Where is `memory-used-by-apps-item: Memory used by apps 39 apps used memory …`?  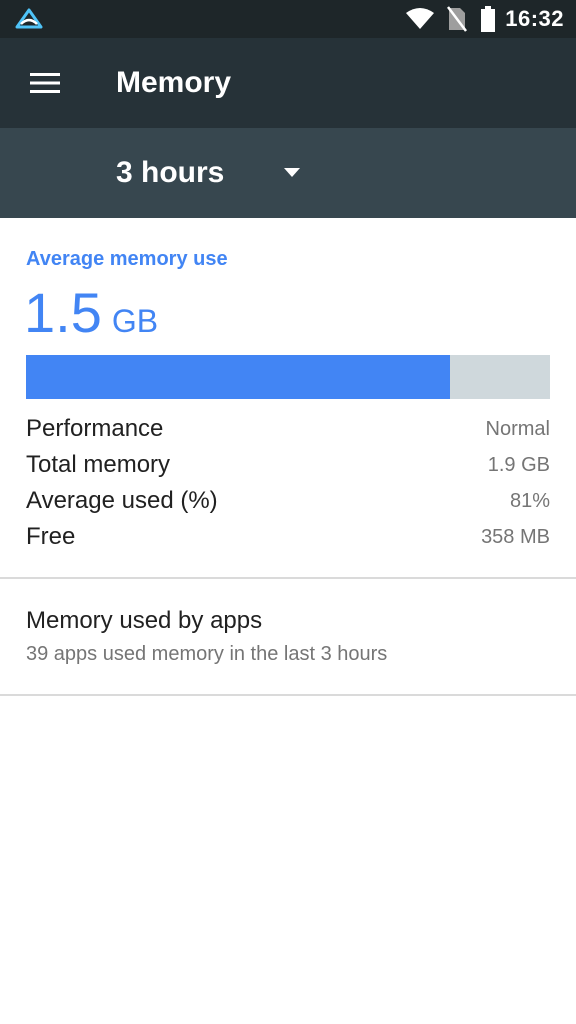
memory-used-by-apps-item: Memory used by apps 39 apps used memory … is located at coordinates (288, 637).